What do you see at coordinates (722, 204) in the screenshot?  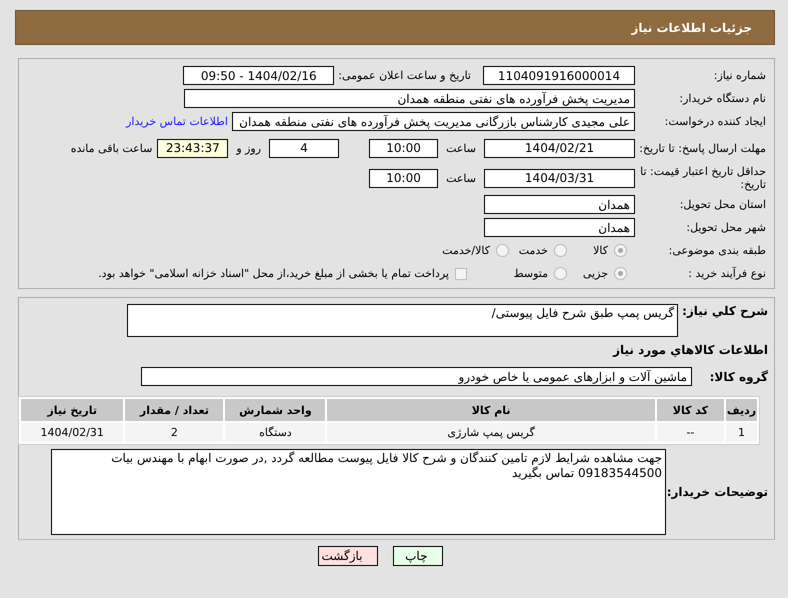 I see `field-label: استان محل تحویل:` at bounding box center [722, 204].